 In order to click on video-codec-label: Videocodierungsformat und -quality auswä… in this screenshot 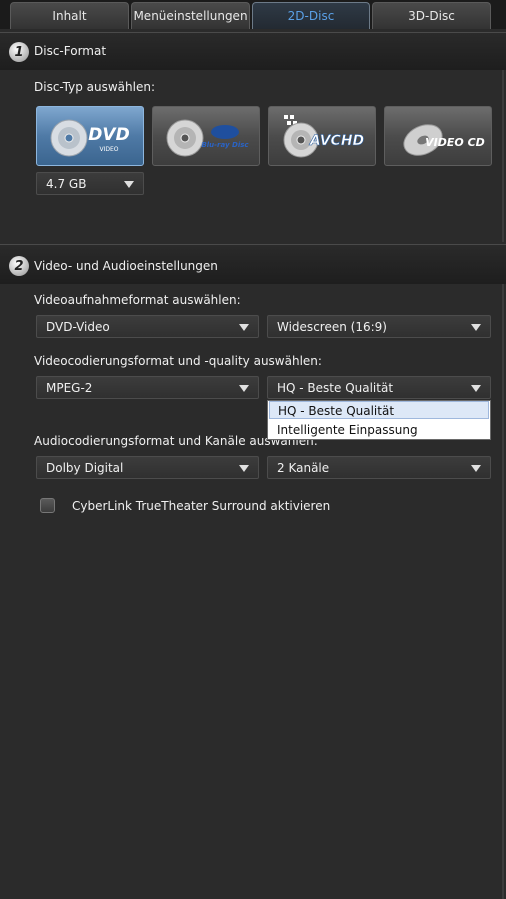, I will do `click(178, 361)`.